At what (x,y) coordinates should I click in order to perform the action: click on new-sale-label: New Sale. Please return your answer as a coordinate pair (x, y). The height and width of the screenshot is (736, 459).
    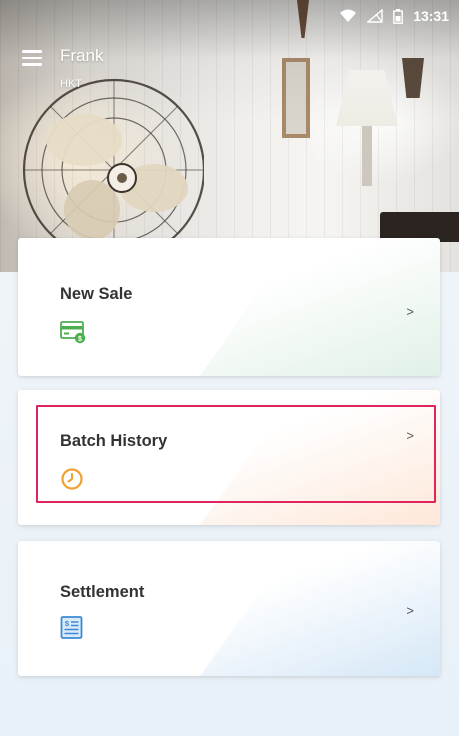
    Looking at the image, I should click on (96, 294).